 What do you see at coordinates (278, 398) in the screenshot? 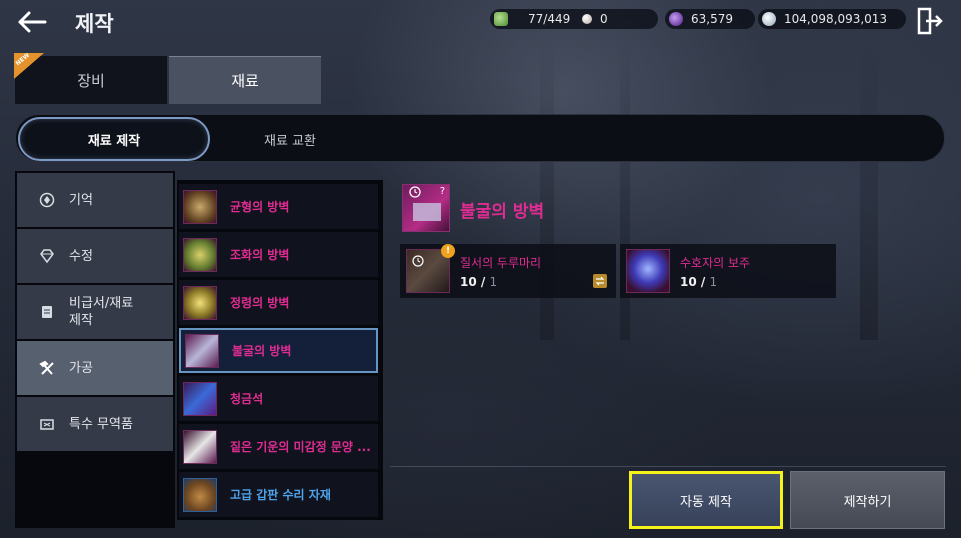
I see `list-item: 청금석` at bounding box center [278, 398].